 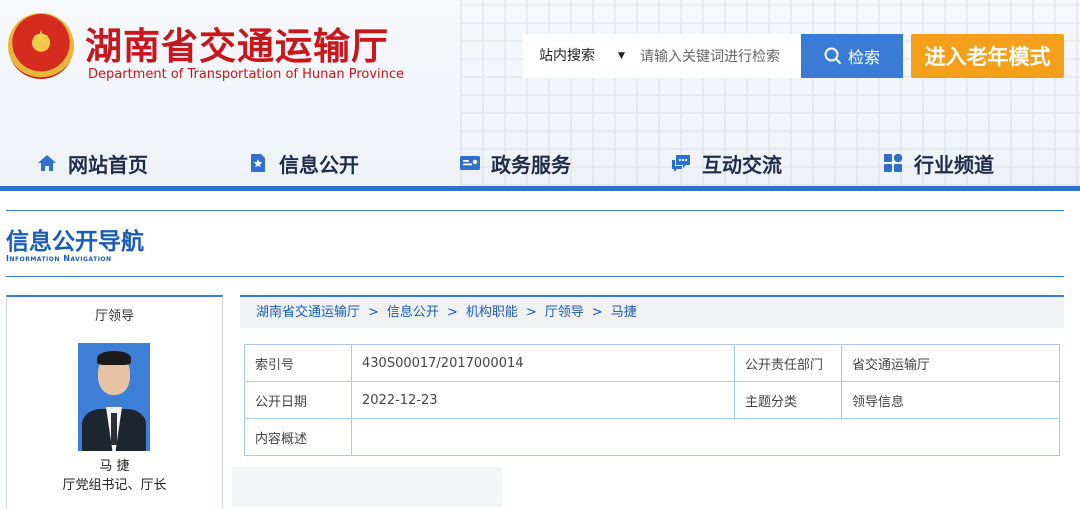 I want to click on summary-value, so click(x=705, y=437).